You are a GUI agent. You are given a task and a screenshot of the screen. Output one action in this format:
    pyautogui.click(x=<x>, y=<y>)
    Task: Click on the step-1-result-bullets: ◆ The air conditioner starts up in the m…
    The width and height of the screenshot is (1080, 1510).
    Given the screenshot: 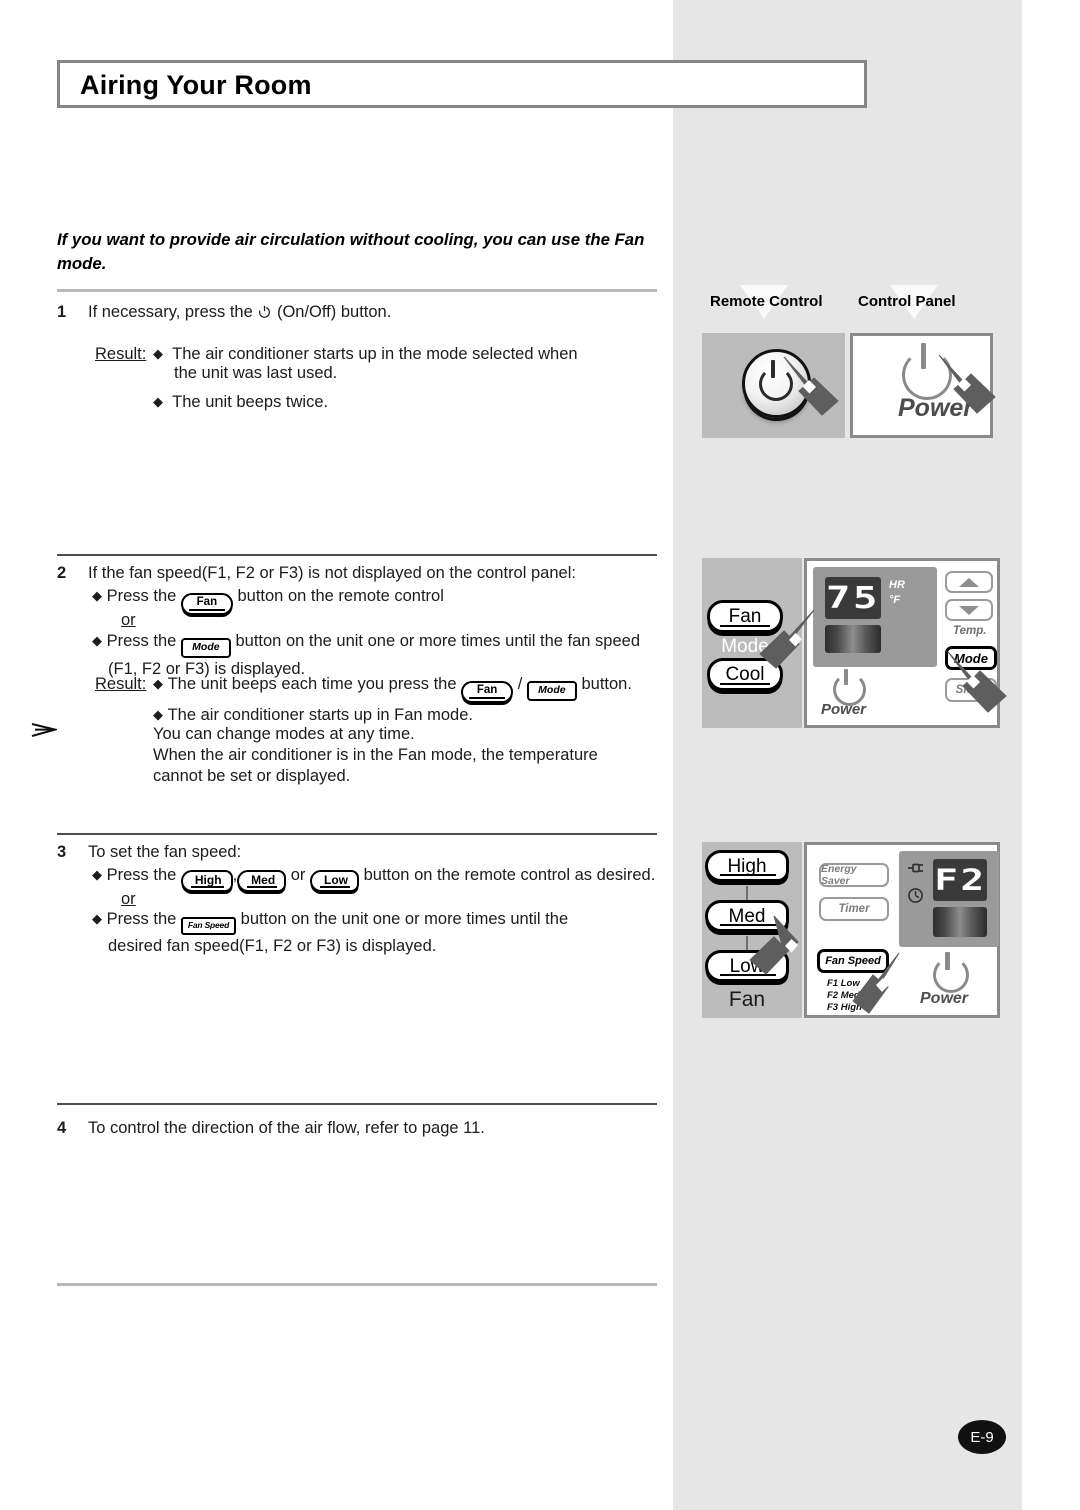 What is the action you would take?
    pyautogui.click(x=365, y=378)
    